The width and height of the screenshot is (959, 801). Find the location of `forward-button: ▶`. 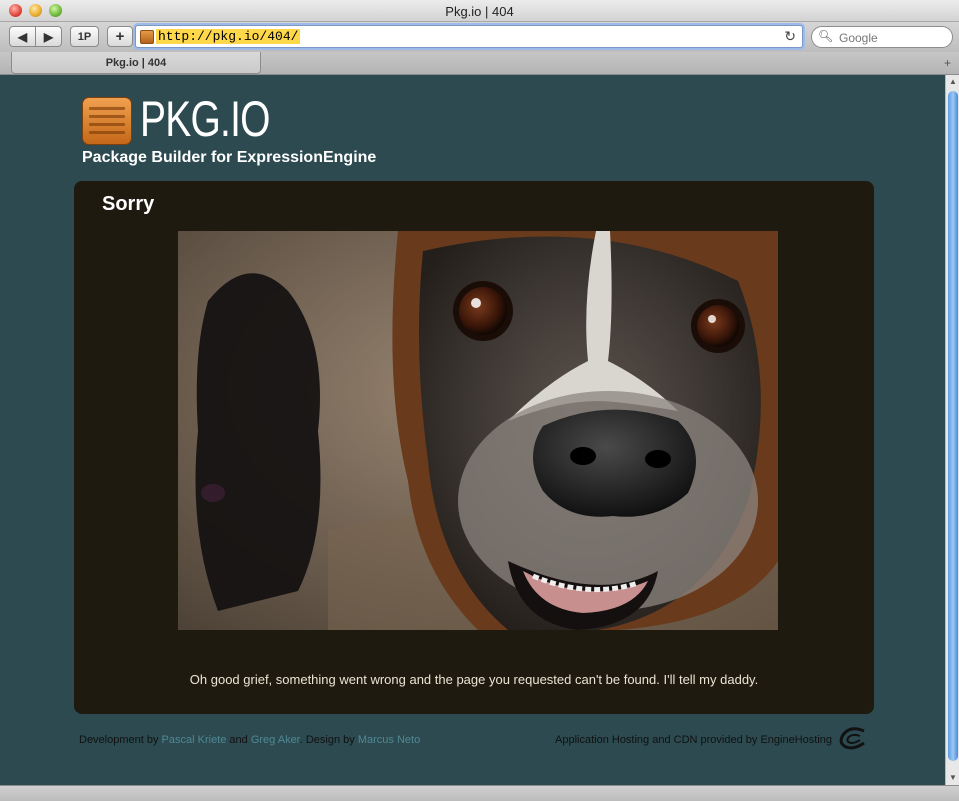

forward-button: ▶ is located at coordinates (48, 36).